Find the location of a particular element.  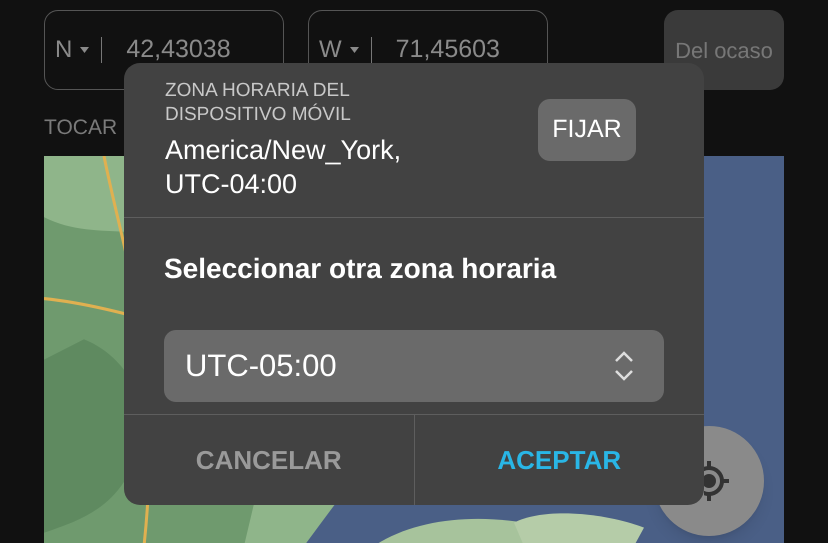

cancel-button: CANCELAR is located at coordinates (269, 460).